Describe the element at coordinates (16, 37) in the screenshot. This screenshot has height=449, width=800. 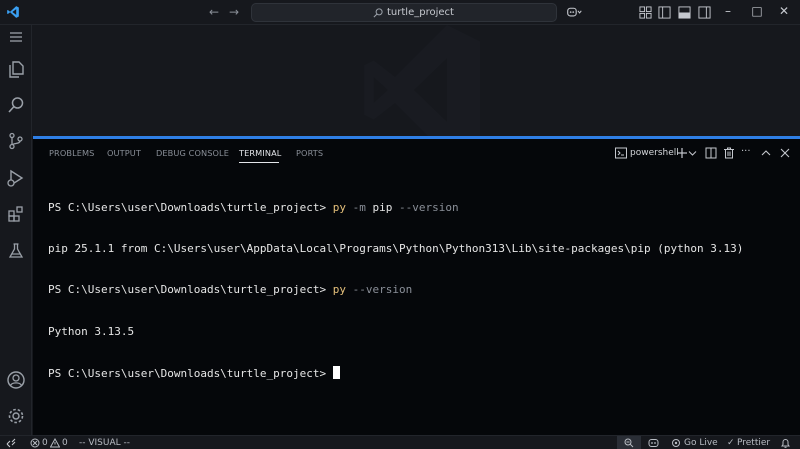
I see `menu-icon` at that location.